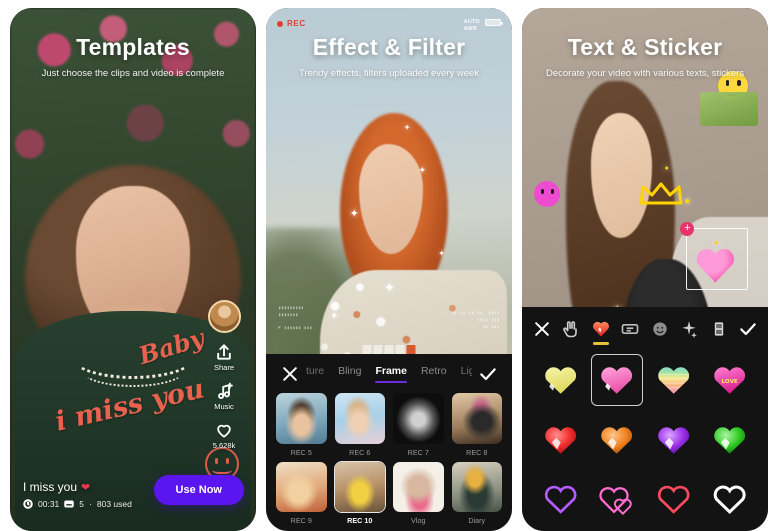 This screenshot has width=780, height=531. I want to click on sparkle-icon, so click(690, 329).